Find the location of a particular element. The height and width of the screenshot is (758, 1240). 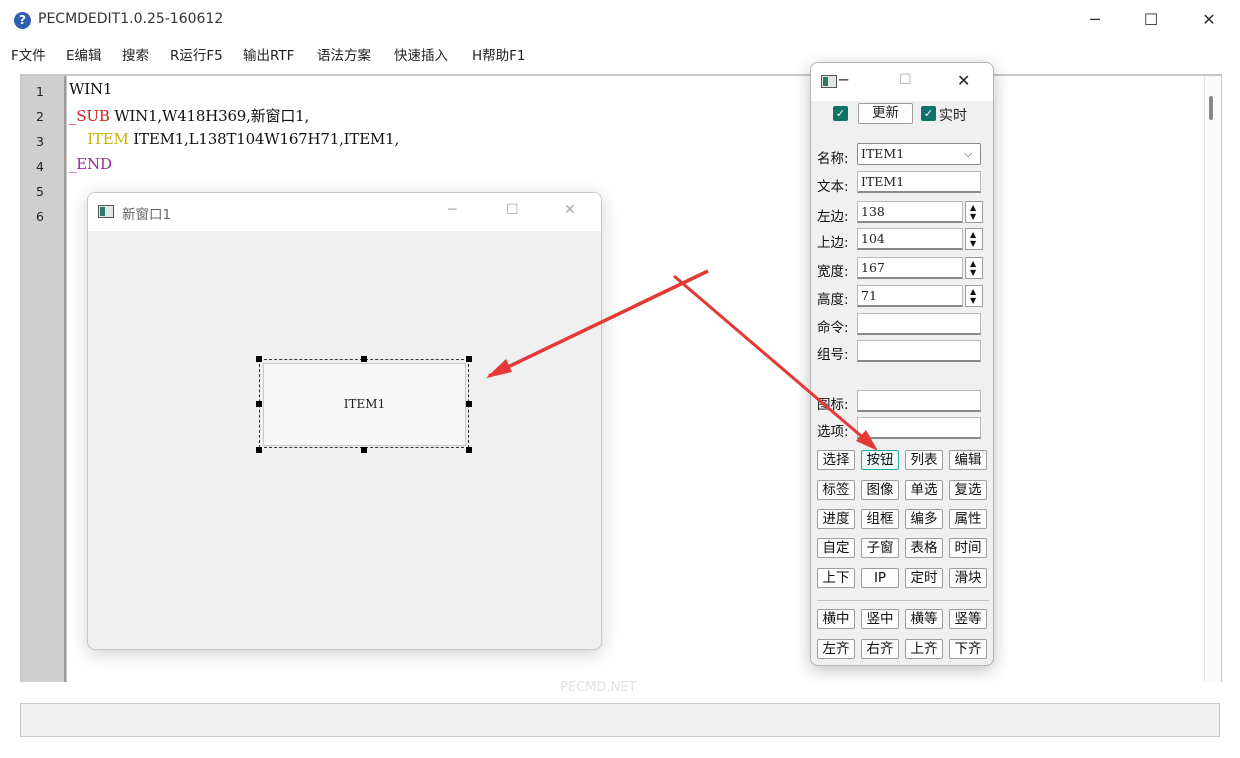

annotation-arrows is located at coordinates (682, 360).